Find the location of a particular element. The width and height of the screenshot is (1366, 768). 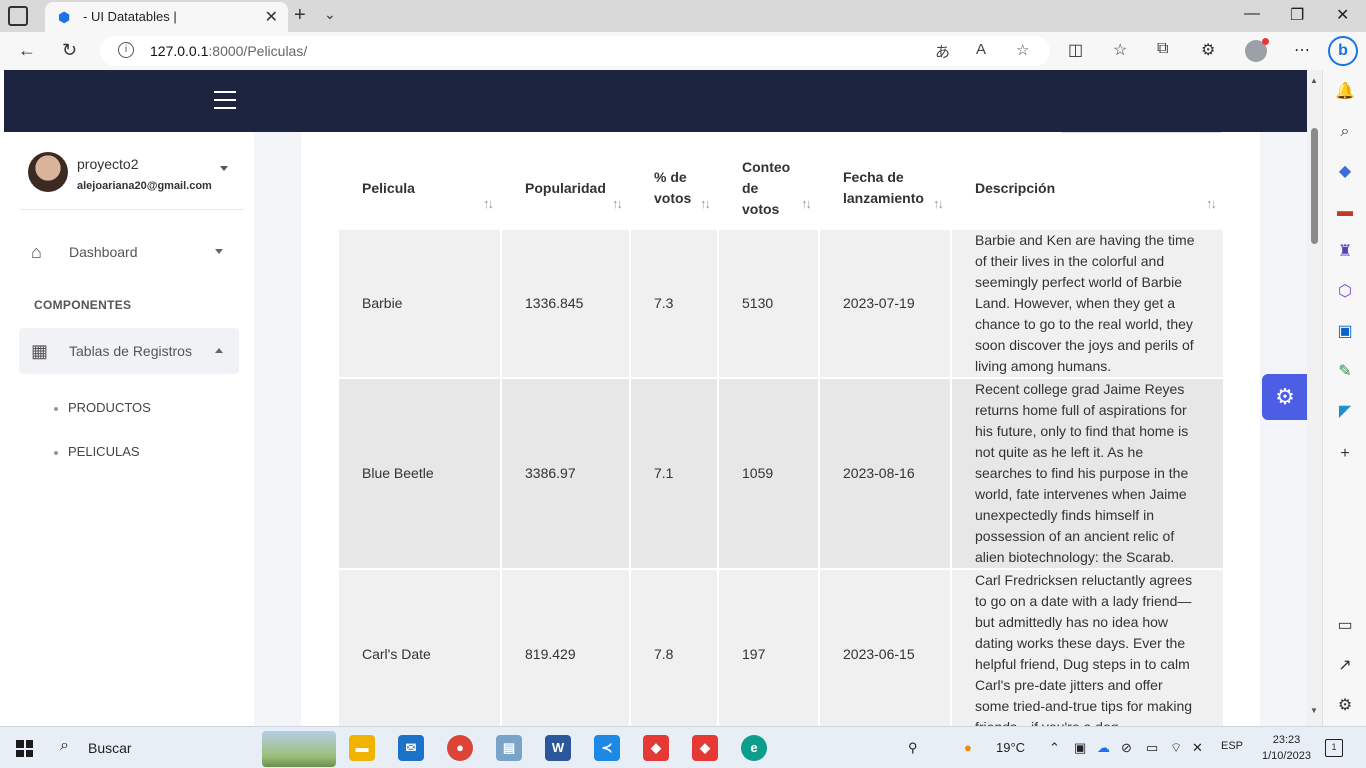

designer-icon: ✎ is located at coordinates (1345, 372).